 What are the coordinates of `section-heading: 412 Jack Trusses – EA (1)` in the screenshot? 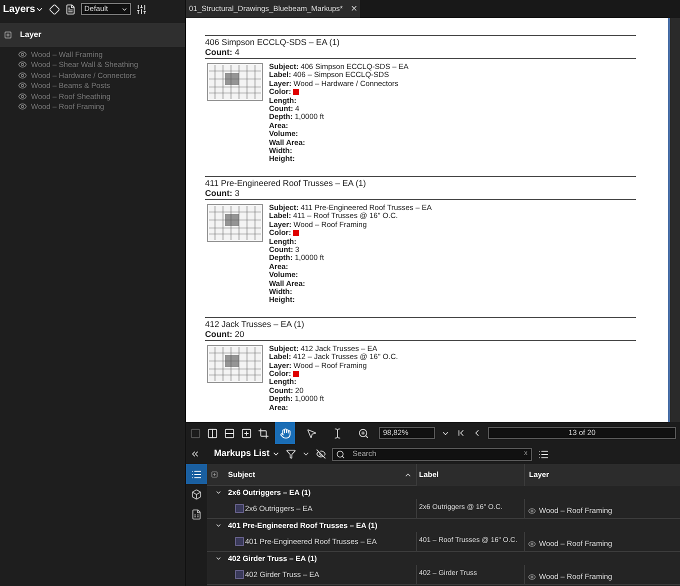 It's located at (255, 323).